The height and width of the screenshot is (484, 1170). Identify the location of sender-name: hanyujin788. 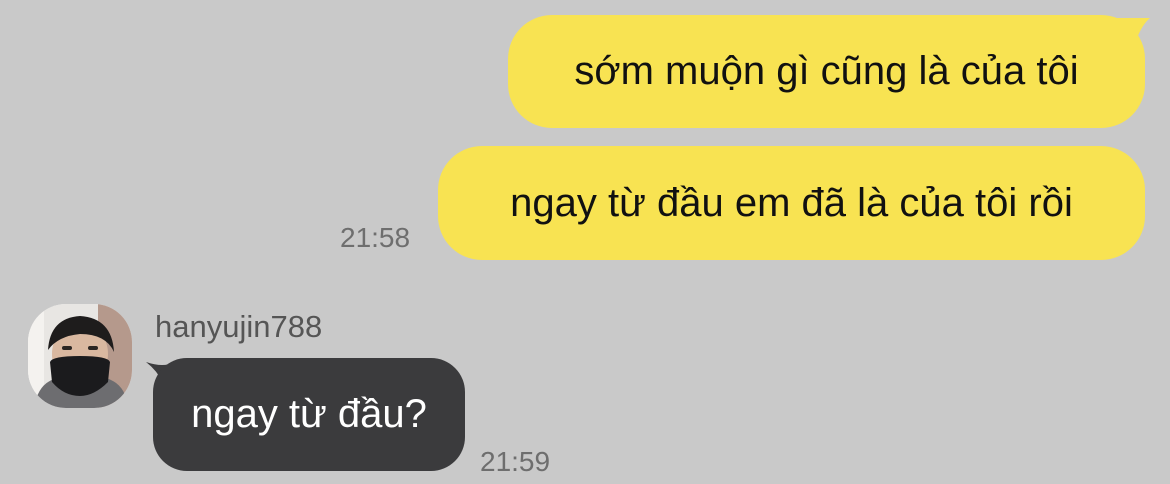
(239, 326).